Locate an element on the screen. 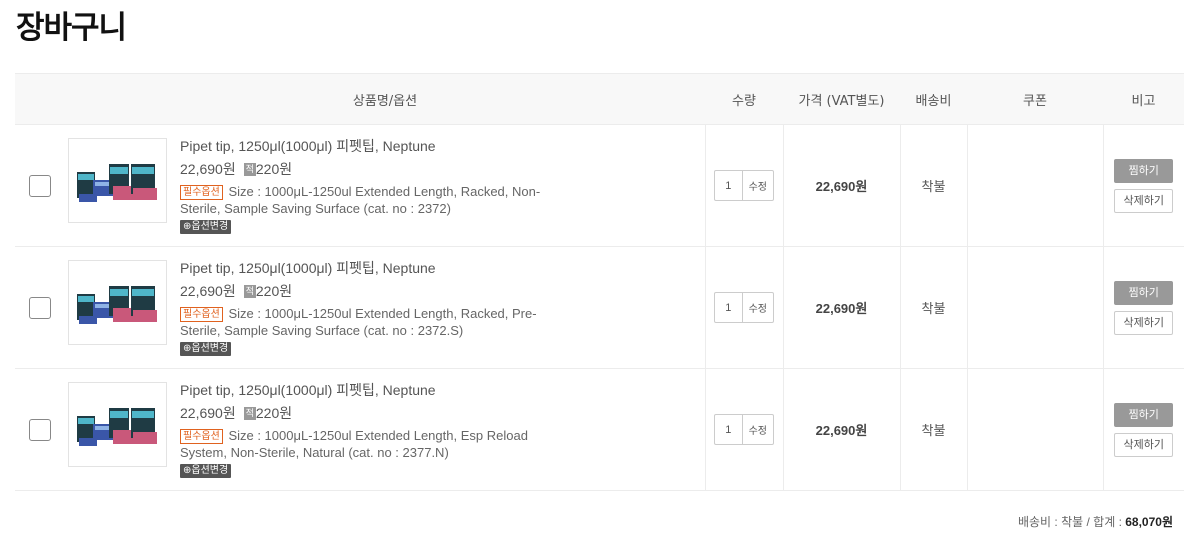 This screenshot has height=545, width=1200. header-price: 가격 (VAT별도) is located at coordinates (841, 99).